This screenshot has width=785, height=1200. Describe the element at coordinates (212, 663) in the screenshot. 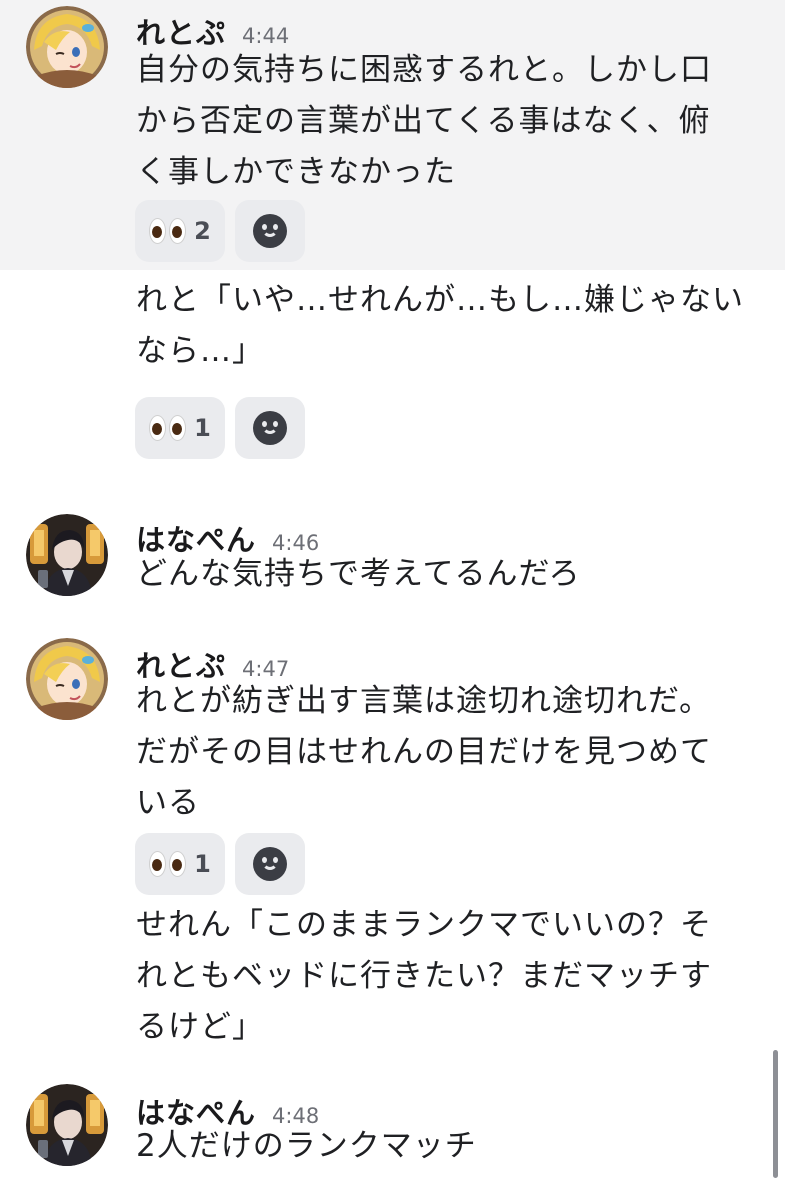

I see `message-header: れとぷ 4:47` at that location.